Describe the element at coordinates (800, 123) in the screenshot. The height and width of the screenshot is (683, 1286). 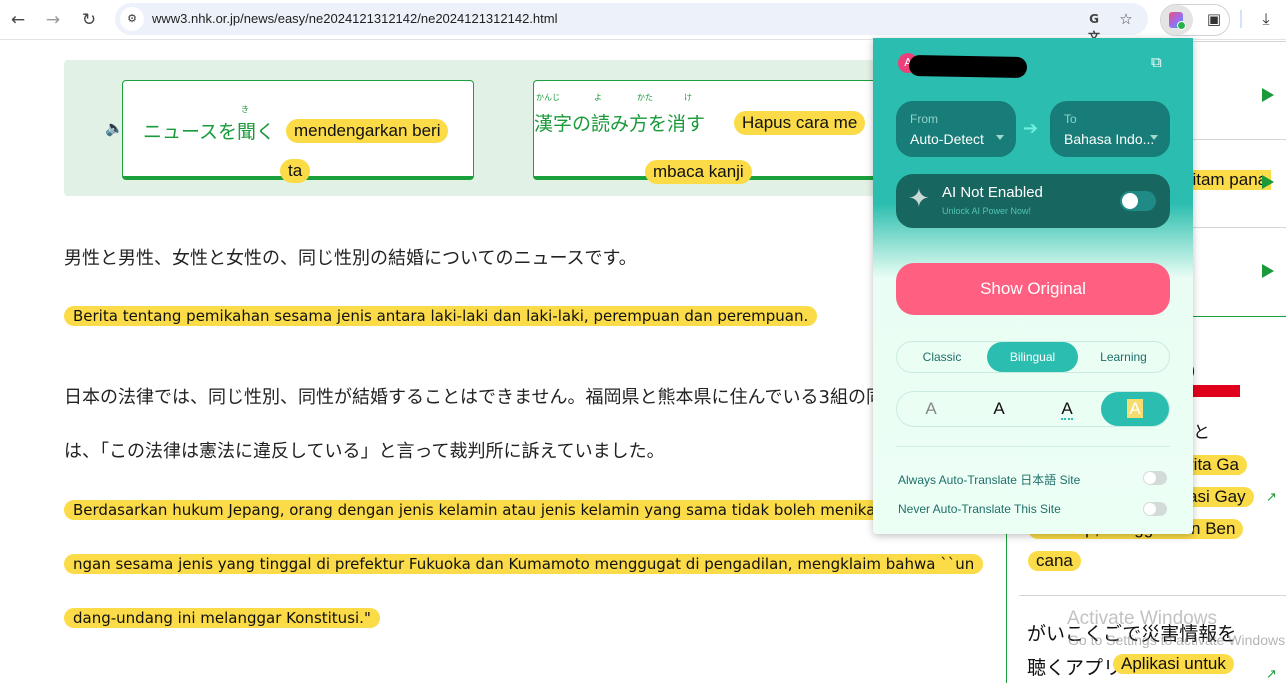
I see `hide-reading-translation: Hapus cara me` at that location.